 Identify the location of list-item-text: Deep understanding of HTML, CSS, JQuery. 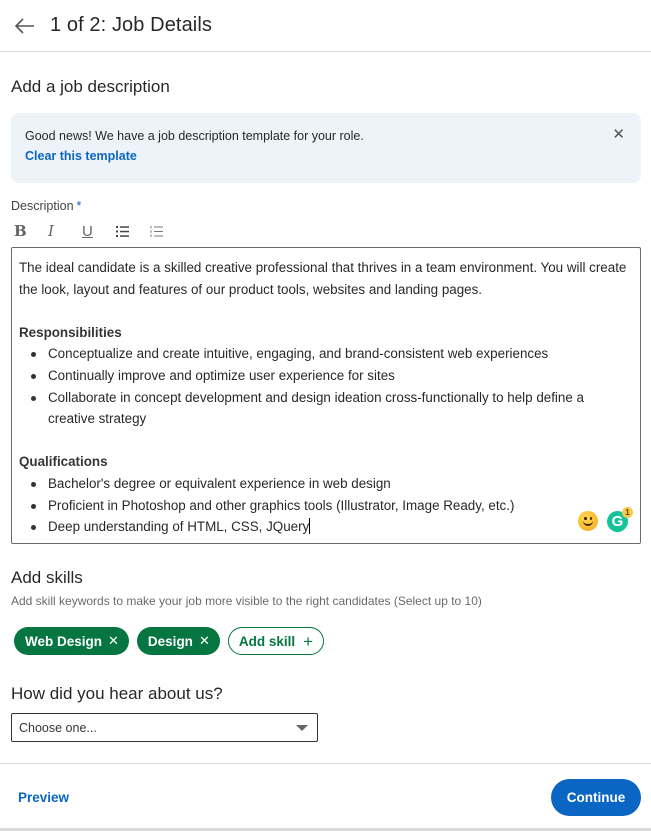
(179, 527).